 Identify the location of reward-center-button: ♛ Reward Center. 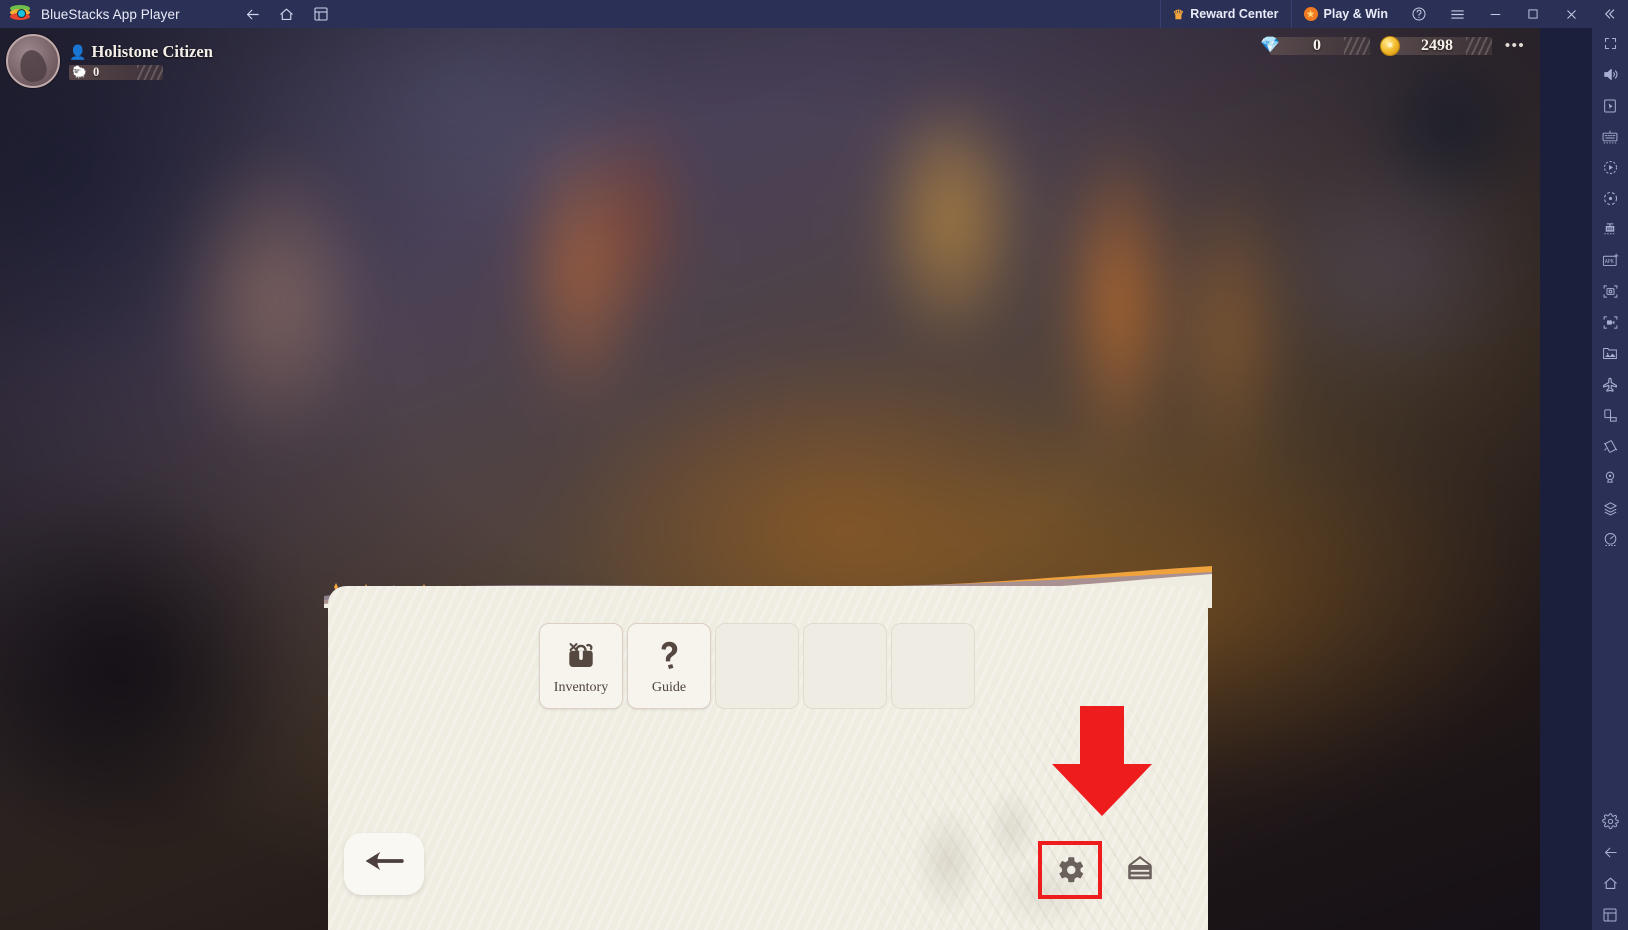
(1225, 14).